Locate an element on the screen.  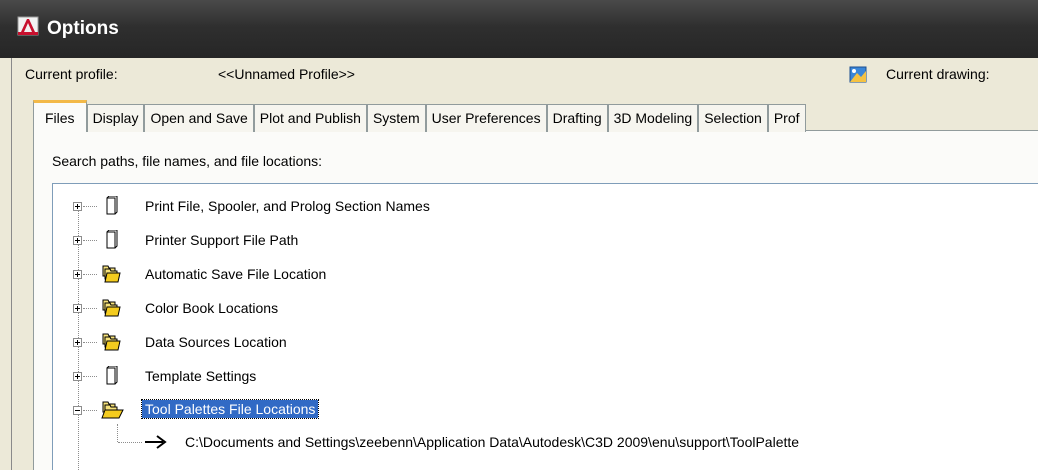
right-arrow-icon is located at coordinates (156, 442).